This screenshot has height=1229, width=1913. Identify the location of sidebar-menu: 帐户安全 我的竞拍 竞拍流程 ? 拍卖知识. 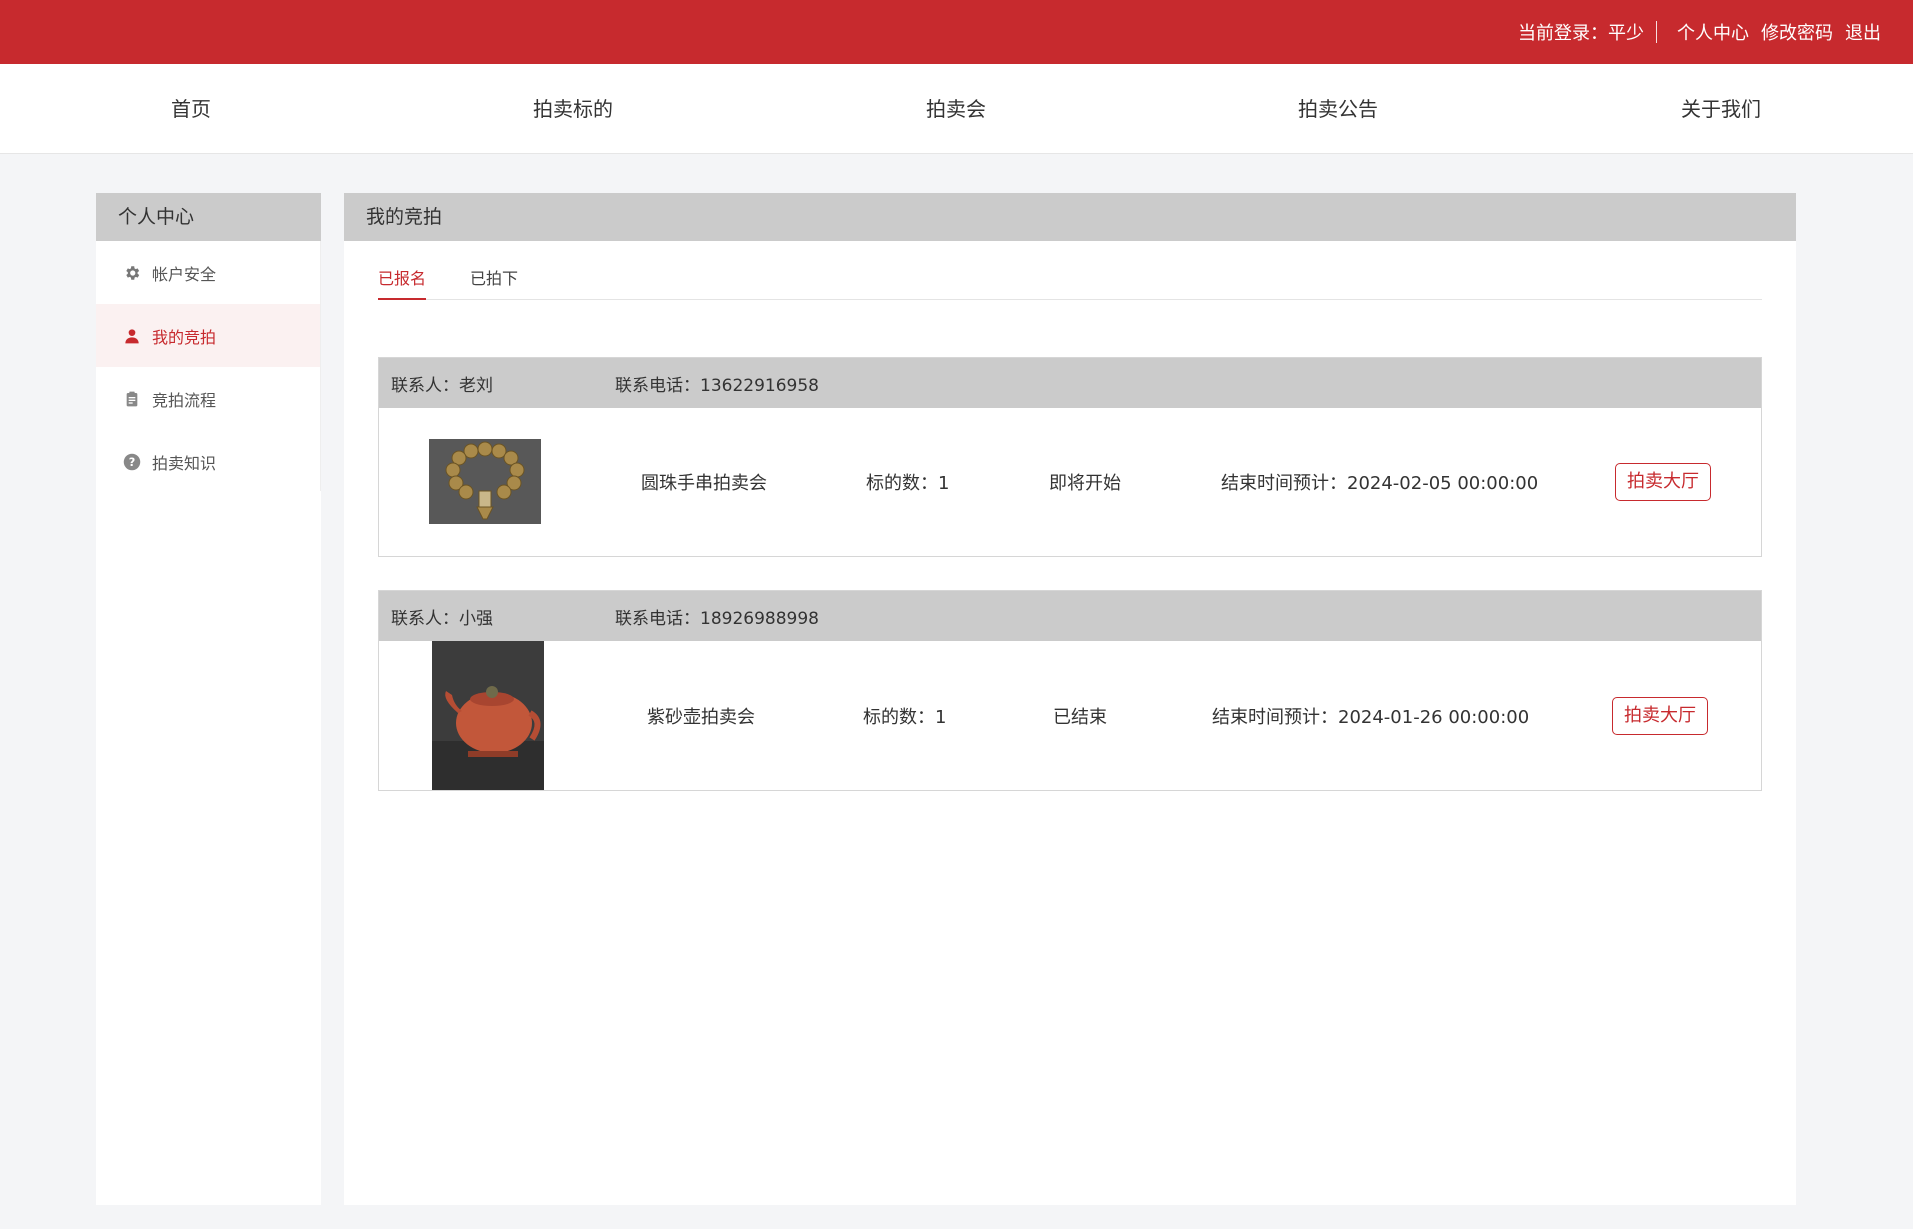
(208, 366).